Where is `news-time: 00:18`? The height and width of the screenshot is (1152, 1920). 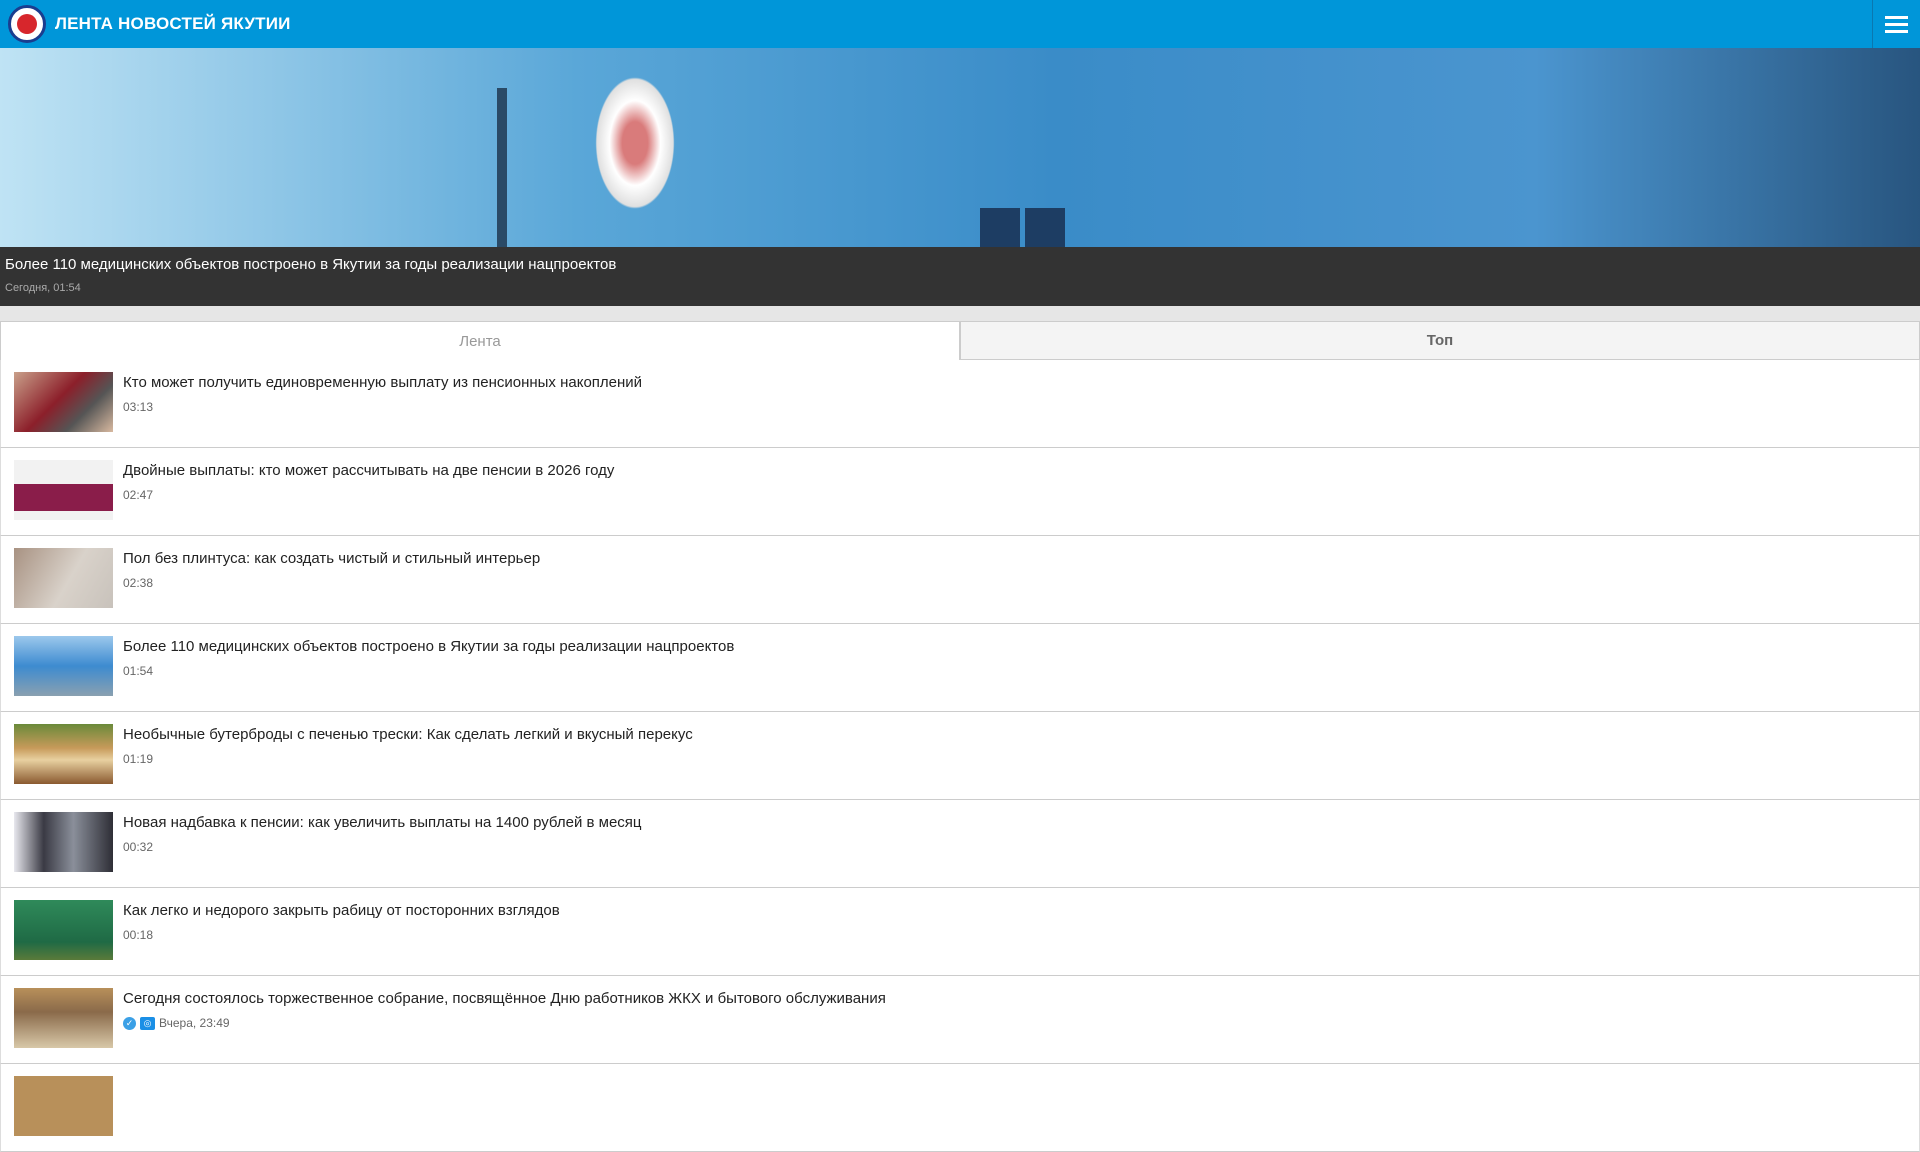 news-time: 00:18 is located at coordinates (138, 935).